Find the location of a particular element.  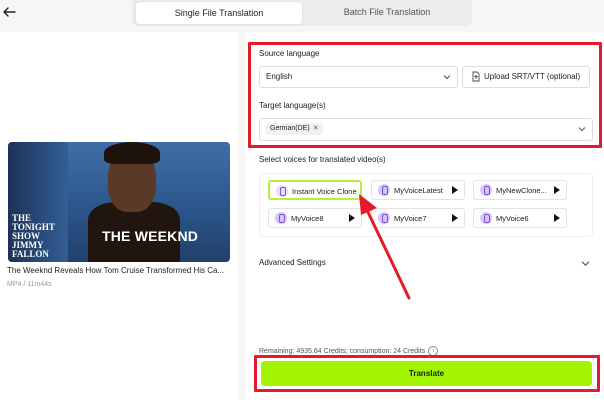

translate-button-highlight is located at coordinates (427, 373).